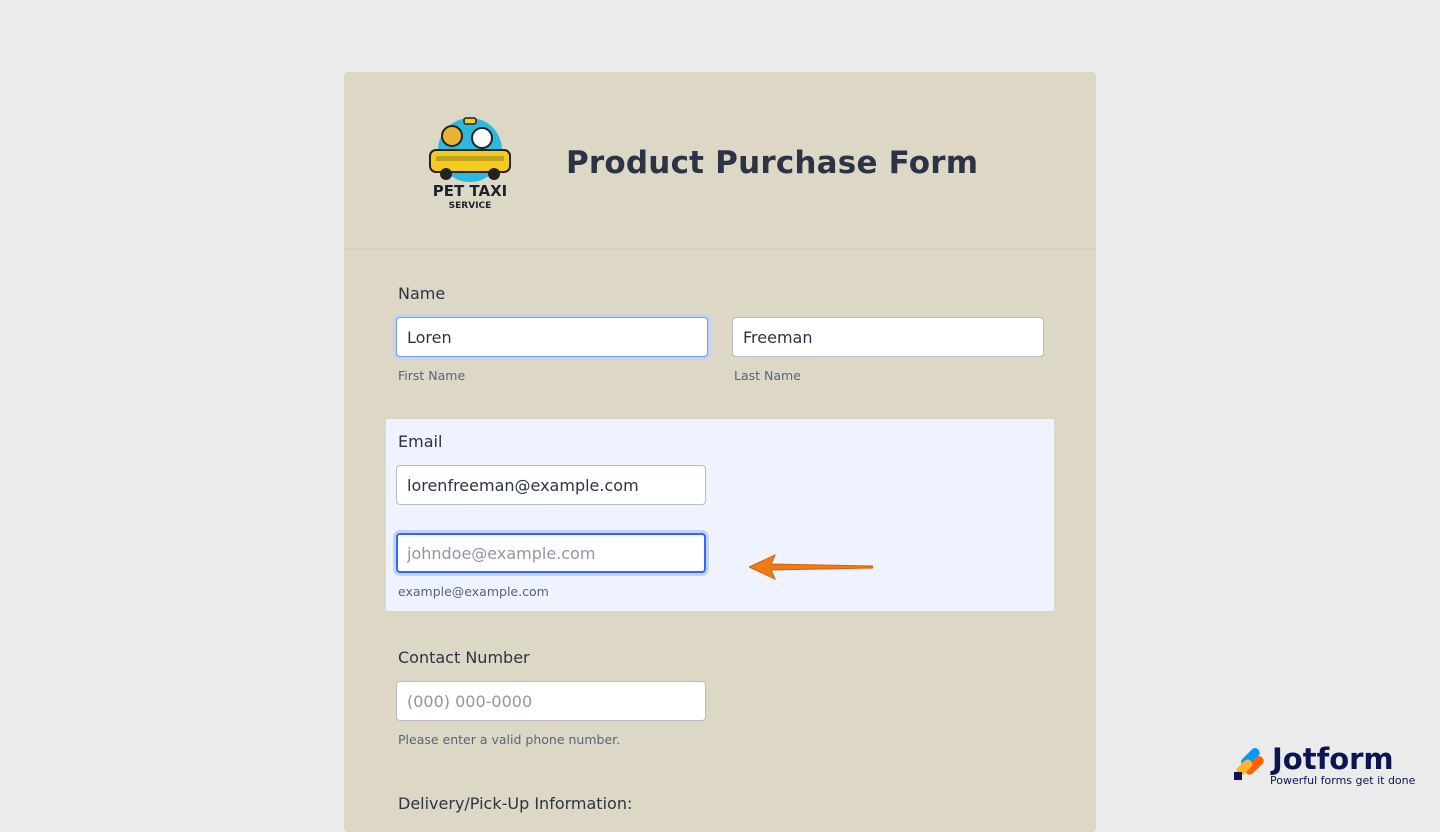 This screenshot has width=1440, height=832. Describe the element at coordinates (473, 591) in the screenshot. I see `email-sublabel: example@example.com` at that location.